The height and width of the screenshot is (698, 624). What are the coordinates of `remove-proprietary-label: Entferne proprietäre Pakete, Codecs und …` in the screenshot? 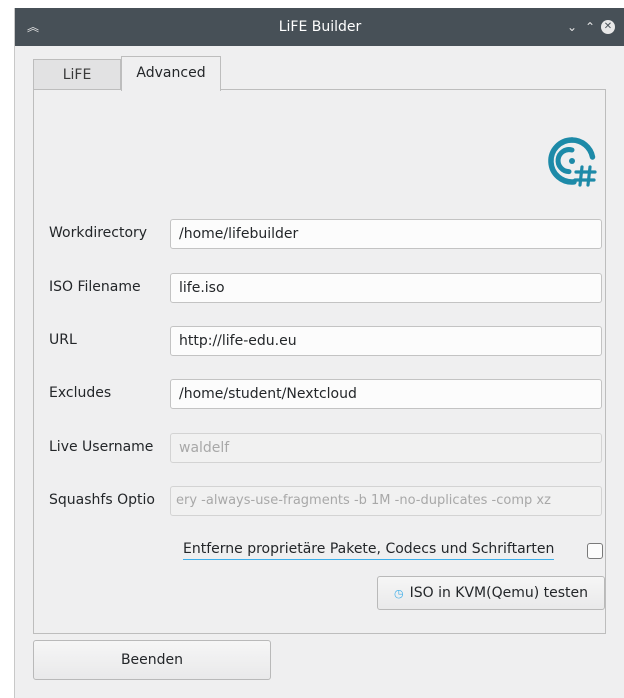 It's located at (369, 550).